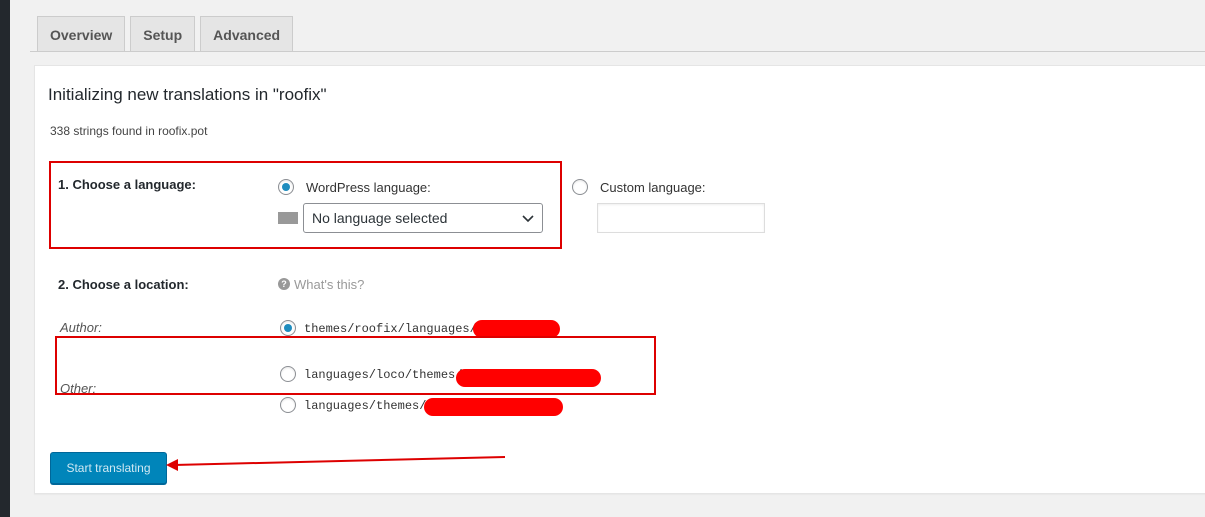 Image resolution: width=1205 pixels, height=517 pixels. What do you see at coordinates (288, 328) in the screenshot?
I see `location-radio-author` at bounding box center [288, 328].